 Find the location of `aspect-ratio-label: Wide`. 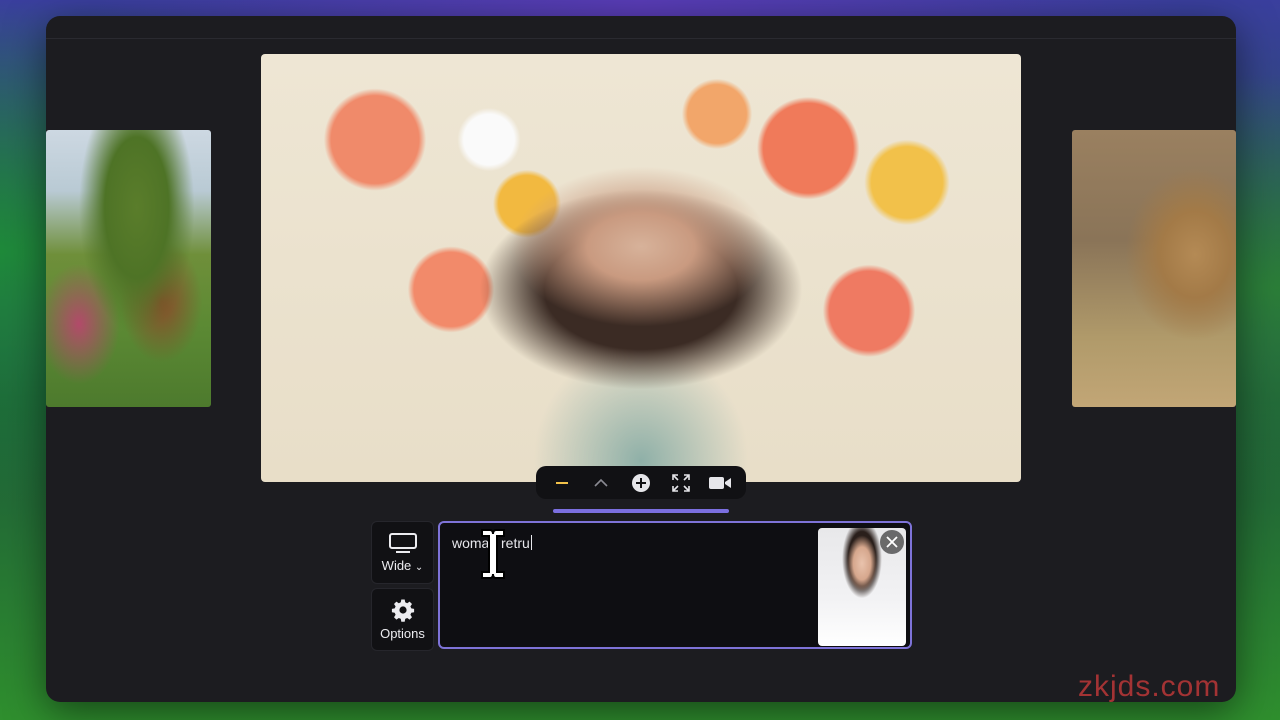

aspect-ratio-label: Wide is located at coordinates (396, 565).